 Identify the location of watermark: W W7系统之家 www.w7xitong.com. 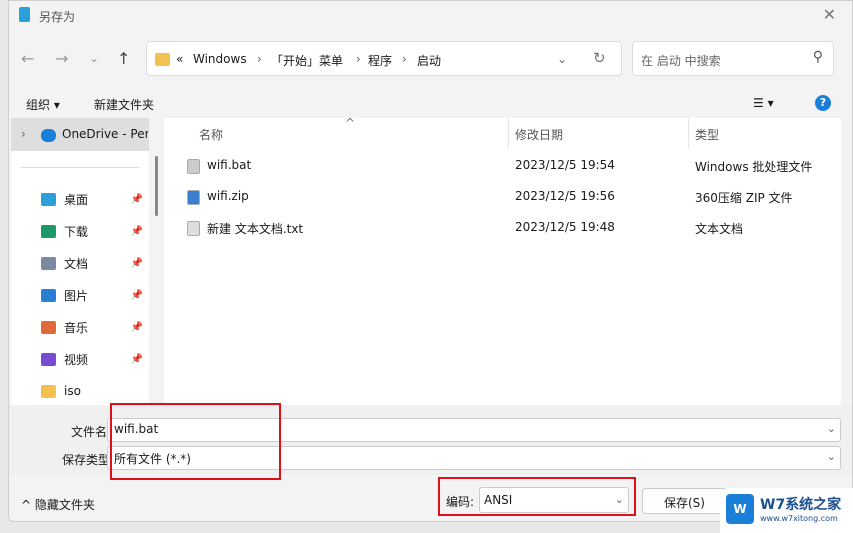
(786, 510).